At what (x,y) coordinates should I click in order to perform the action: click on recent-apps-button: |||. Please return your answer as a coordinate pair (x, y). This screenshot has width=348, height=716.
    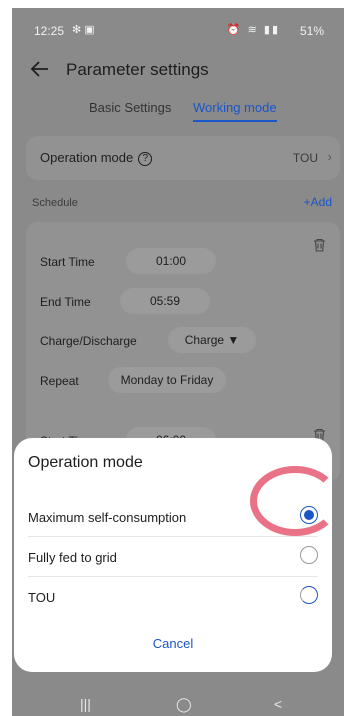
    Looking at the image, I should click on (85, 704).